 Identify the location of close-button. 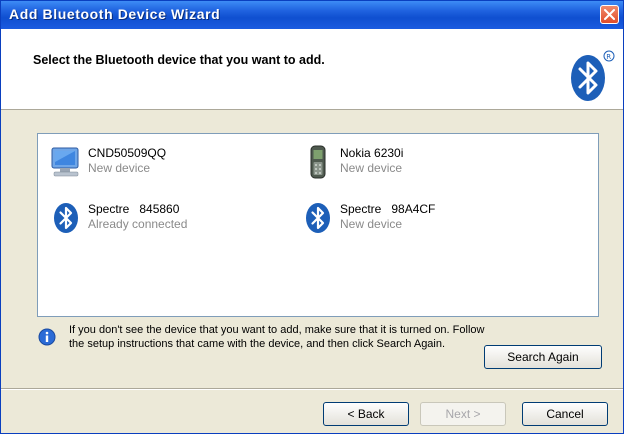
(609, 14).